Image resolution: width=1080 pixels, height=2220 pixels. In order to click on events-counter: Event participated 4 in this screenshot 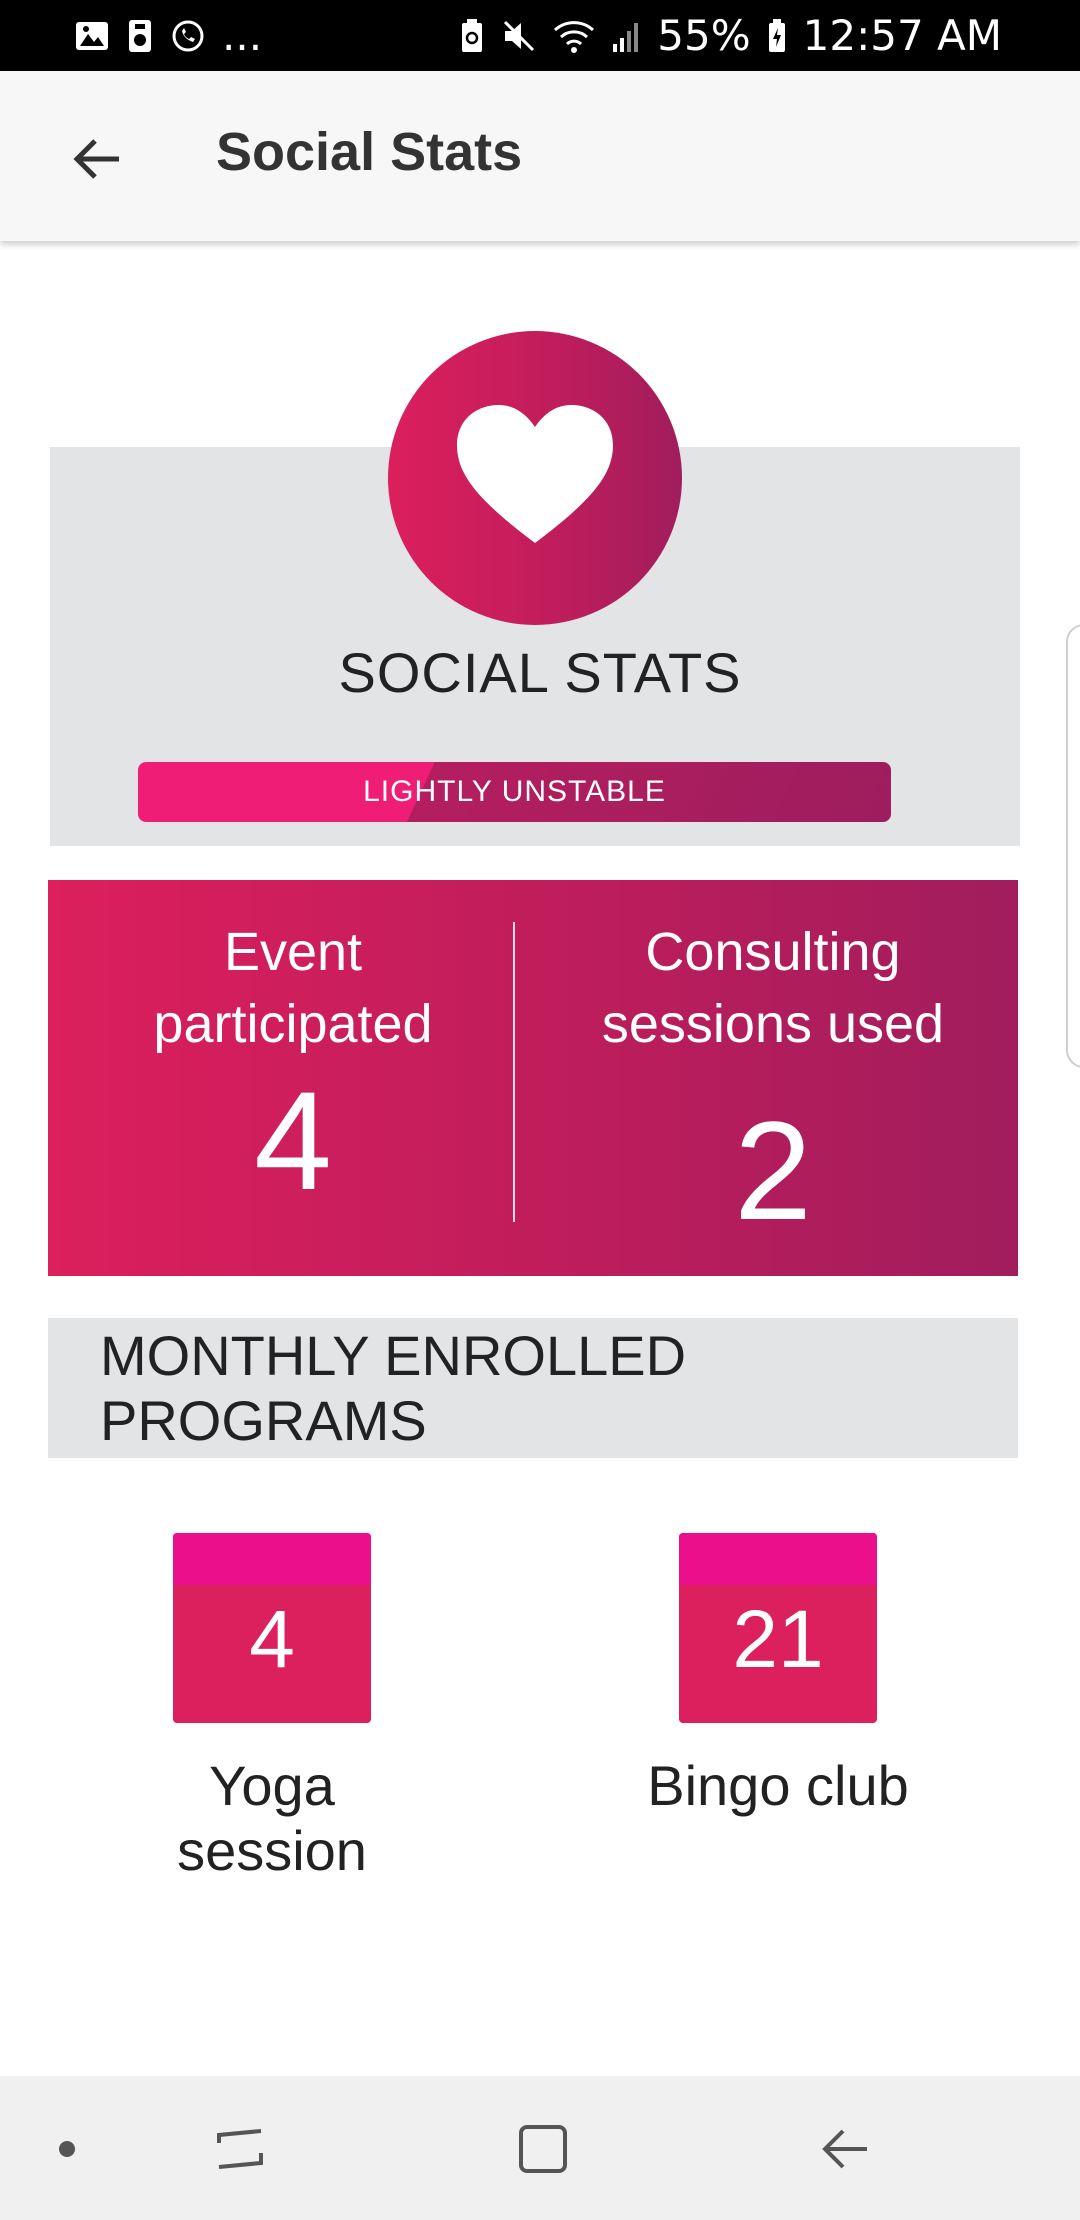, I will do `click(293, 1078)`.